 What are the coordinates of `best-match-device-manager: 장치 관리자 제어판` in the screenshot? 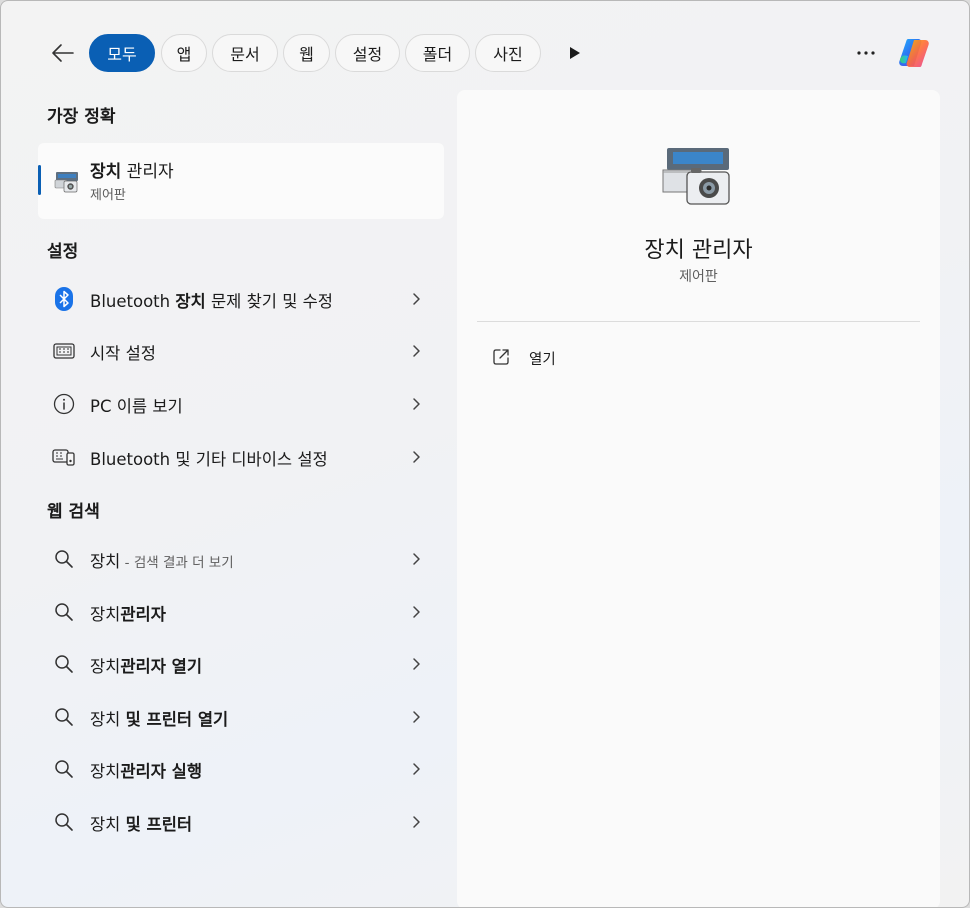 It's located at (241, 181).